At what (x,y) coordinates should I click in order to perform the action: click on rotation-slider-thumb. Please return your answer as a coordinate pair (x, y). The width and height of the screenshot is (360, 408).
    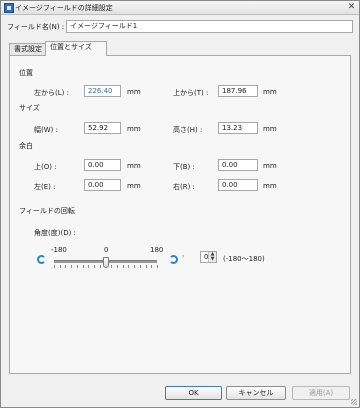
    Looking at the image, I should click on (106, 262).